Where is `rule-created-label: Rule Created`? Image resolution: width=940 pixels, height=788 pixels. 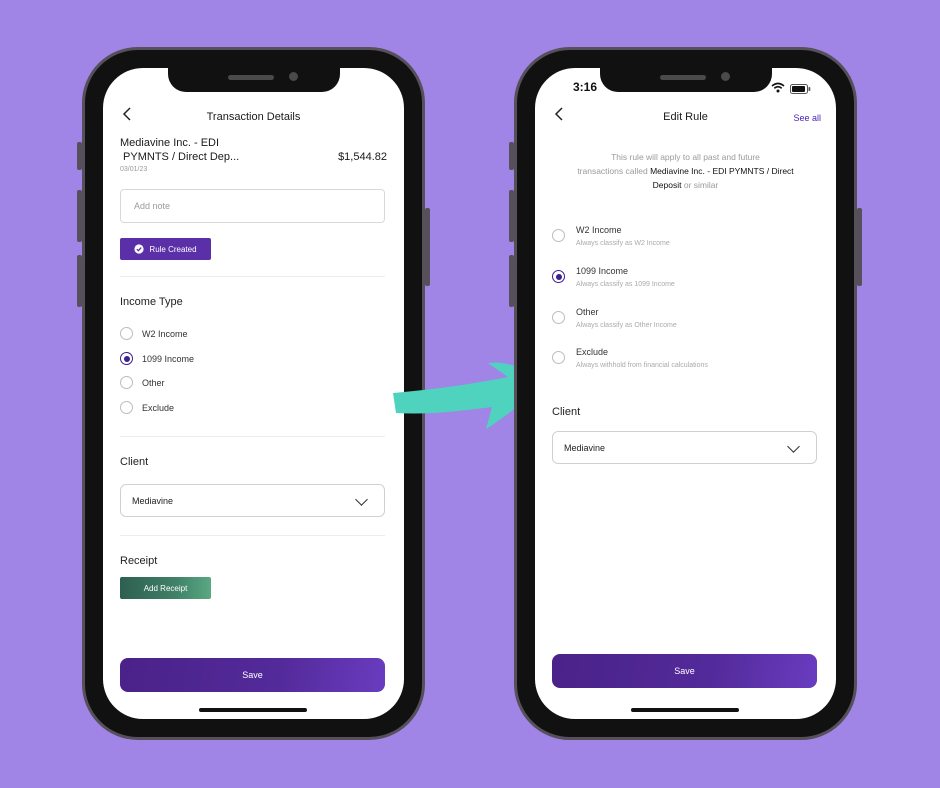 rule-created-label: Rule Created is located at coordinates (173, 249).